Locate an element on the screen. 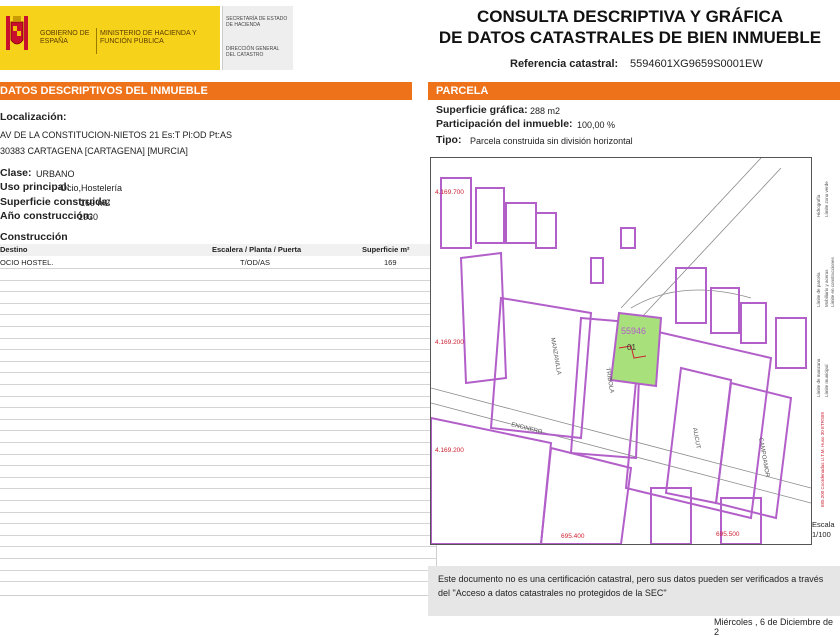 The height and width of the screenshot is (637, 840). sup-grafica-value: 288 m2 is located at coordinates (545, 111).